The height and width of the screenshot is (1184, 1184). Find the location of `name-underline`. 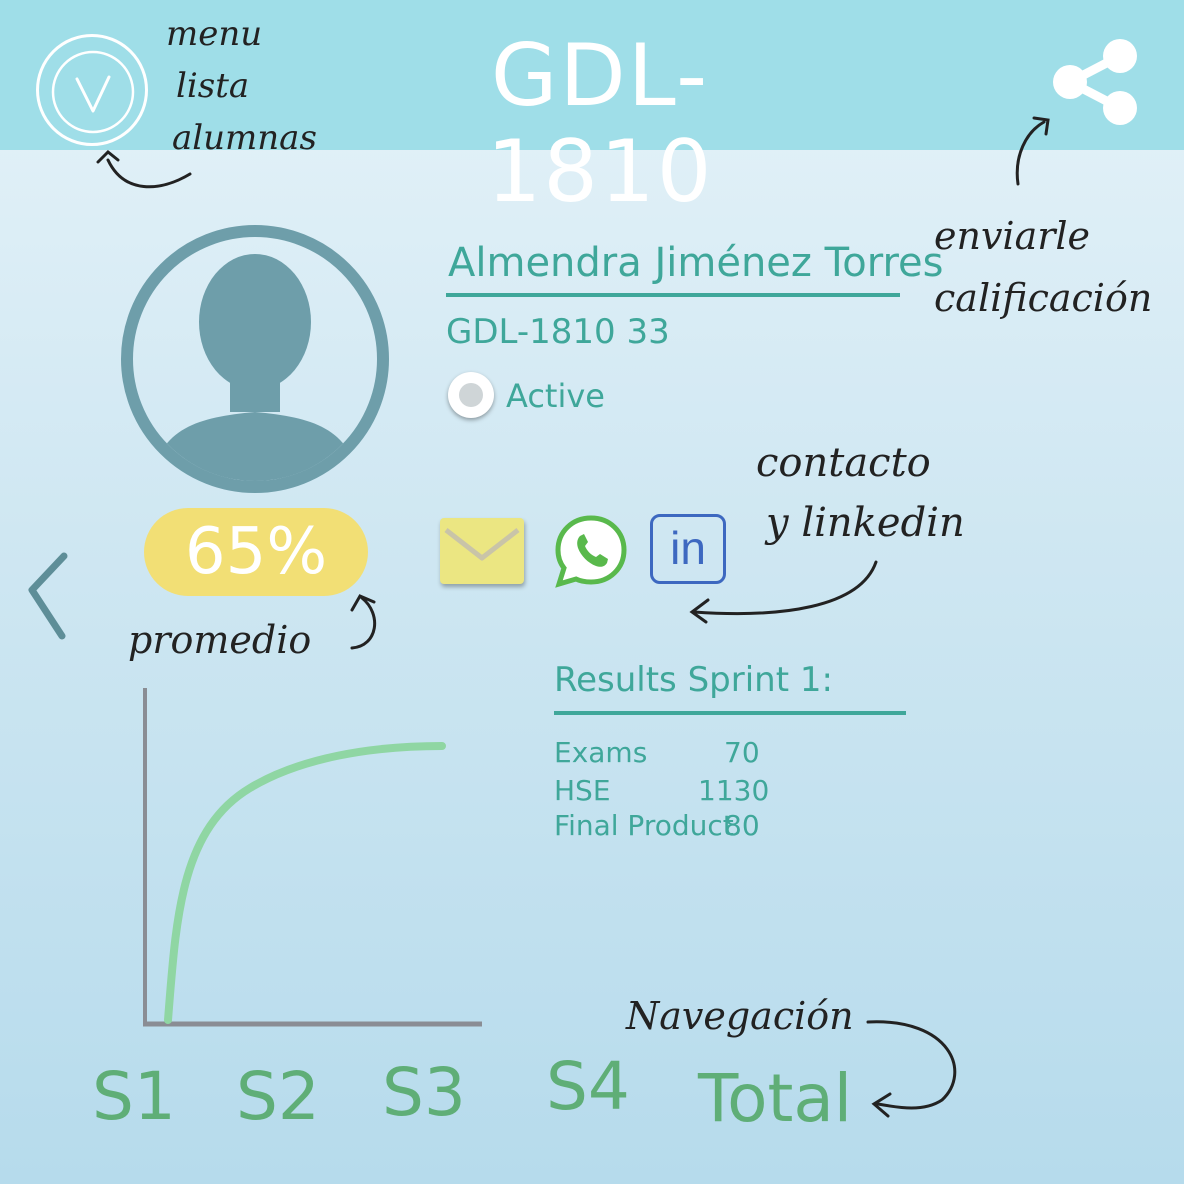

name-underline is located at coordinates (673, 295).